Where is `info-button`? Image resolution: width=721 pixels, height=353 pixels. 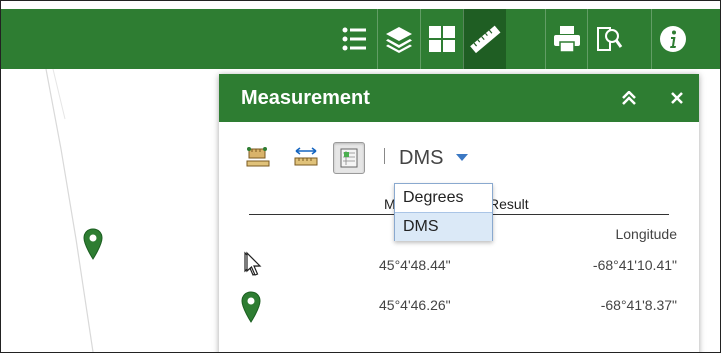
info-button is located at coordinates (672, 39).